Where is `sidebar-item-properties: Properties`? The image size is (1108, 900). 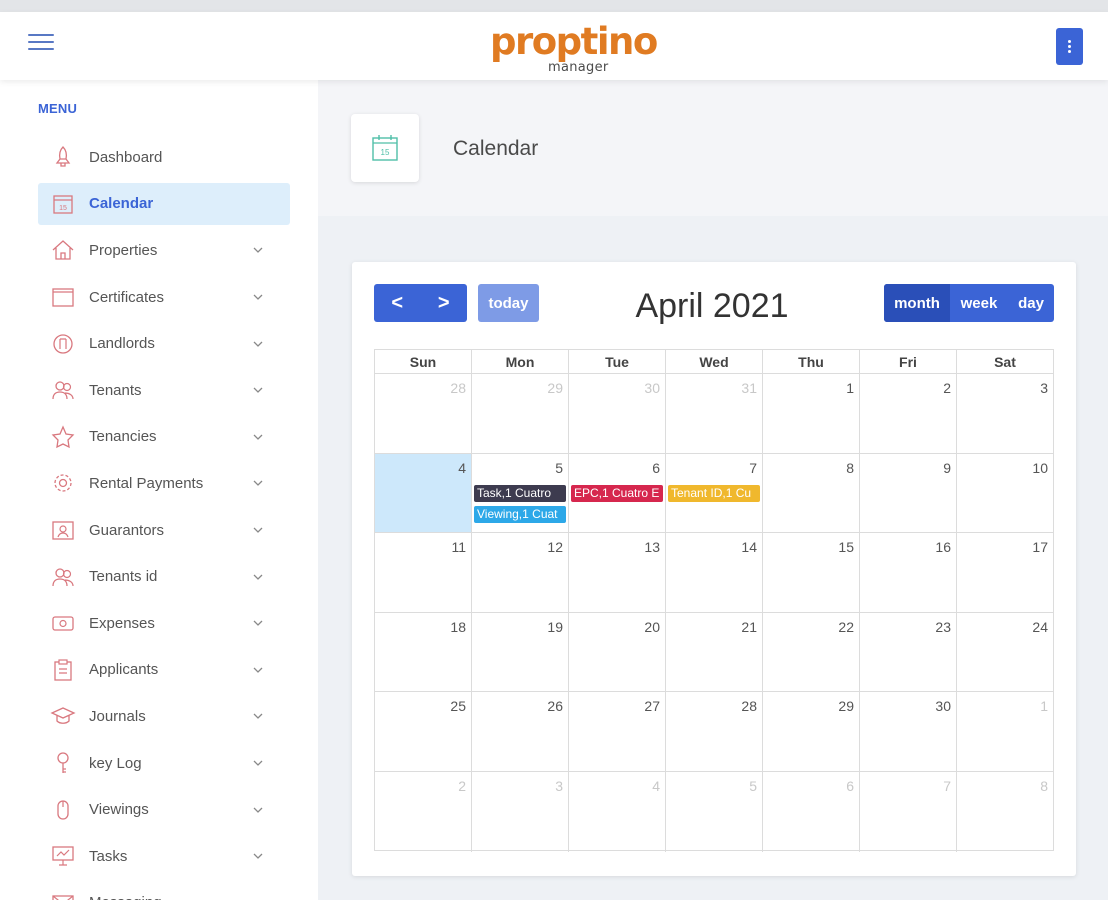 sidebar-item-properties: Properties is located at coordinates (164, 250).